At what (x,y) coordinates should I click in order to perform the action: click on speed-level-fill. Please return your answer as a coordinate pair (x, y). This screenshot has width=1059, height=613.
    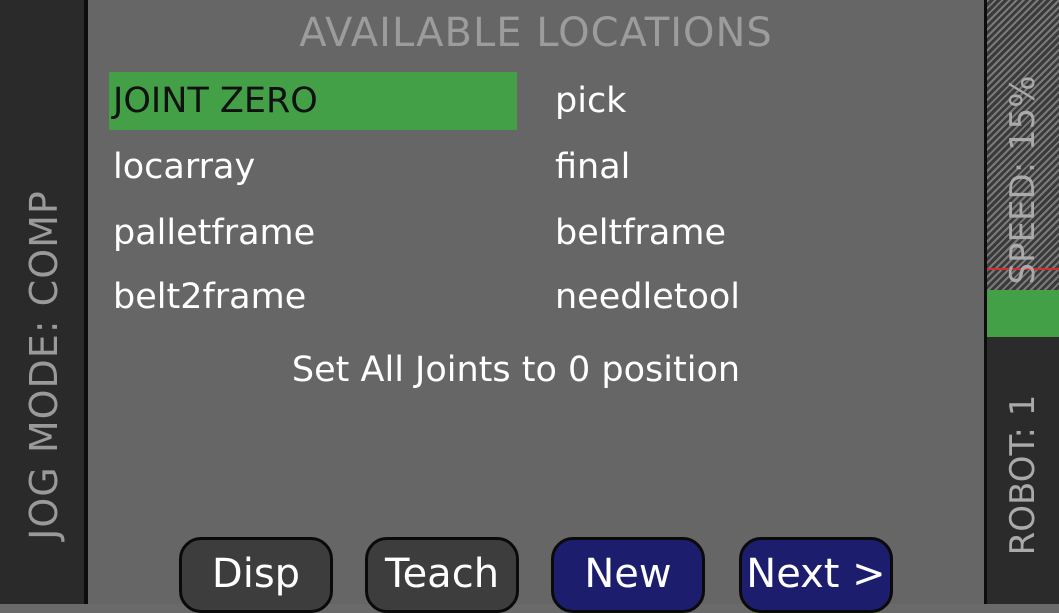
    Looking at the image, I should click on (1023, 313).